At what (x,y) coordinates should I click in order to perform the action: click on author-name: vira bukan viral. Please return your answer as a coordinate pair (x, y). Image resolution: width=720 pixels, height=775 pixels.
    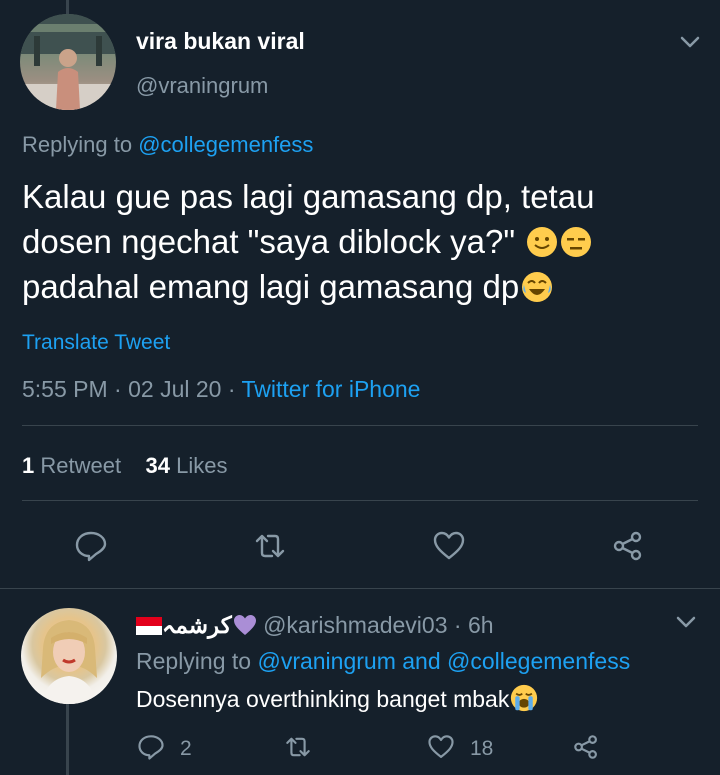
    Looking at the image, I should click on (220, 41).